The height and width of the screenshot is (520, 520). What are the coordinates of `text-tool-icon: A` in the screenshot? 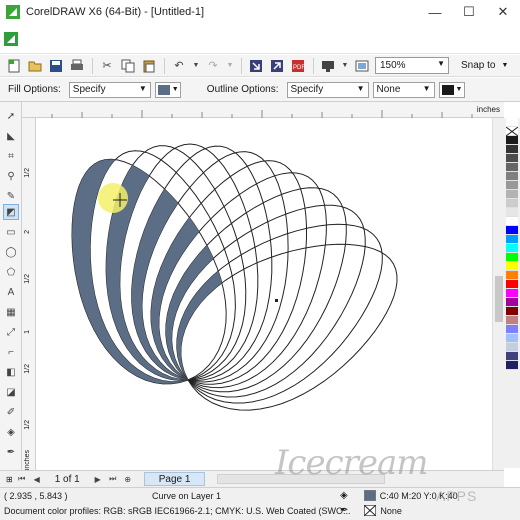 It's located at (11, 292).